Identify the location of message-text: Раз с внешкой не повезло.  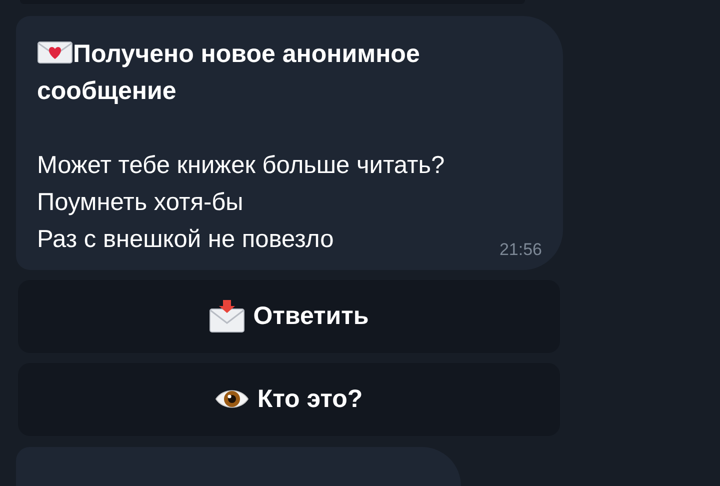
(185, 239).